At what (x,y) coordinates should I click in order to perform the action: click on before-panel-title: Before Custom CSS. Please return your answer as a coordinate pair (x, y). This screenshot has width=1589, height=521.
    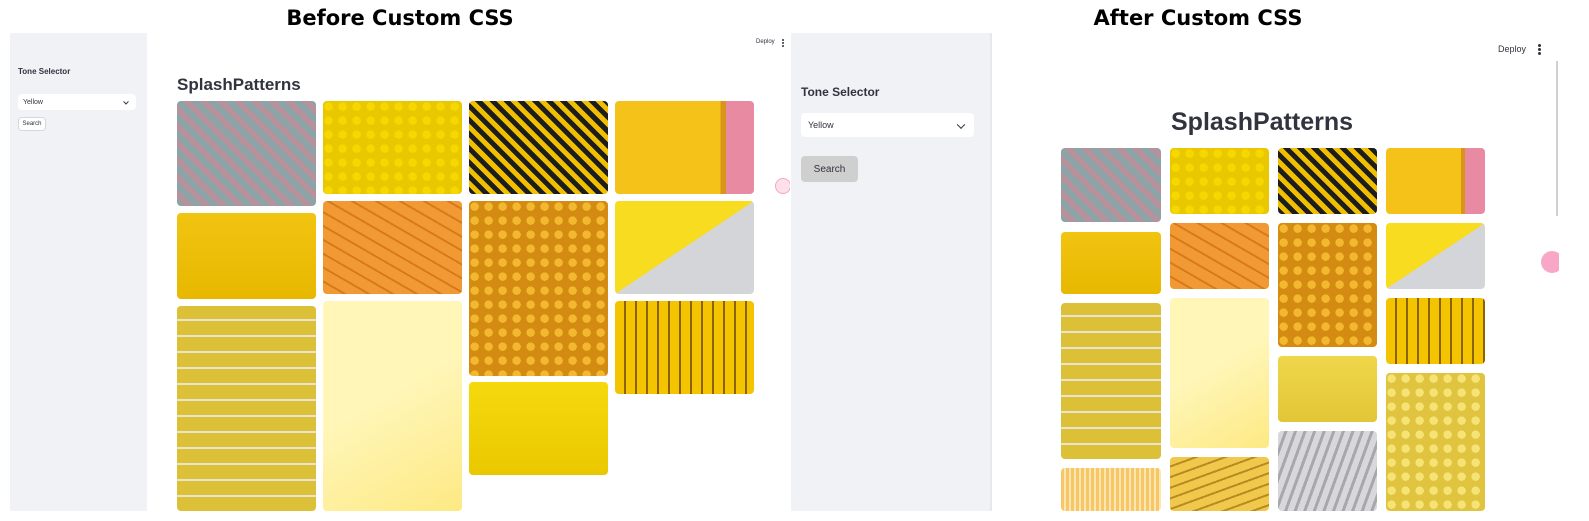
    Looking at the image, I should click on (400, 18).